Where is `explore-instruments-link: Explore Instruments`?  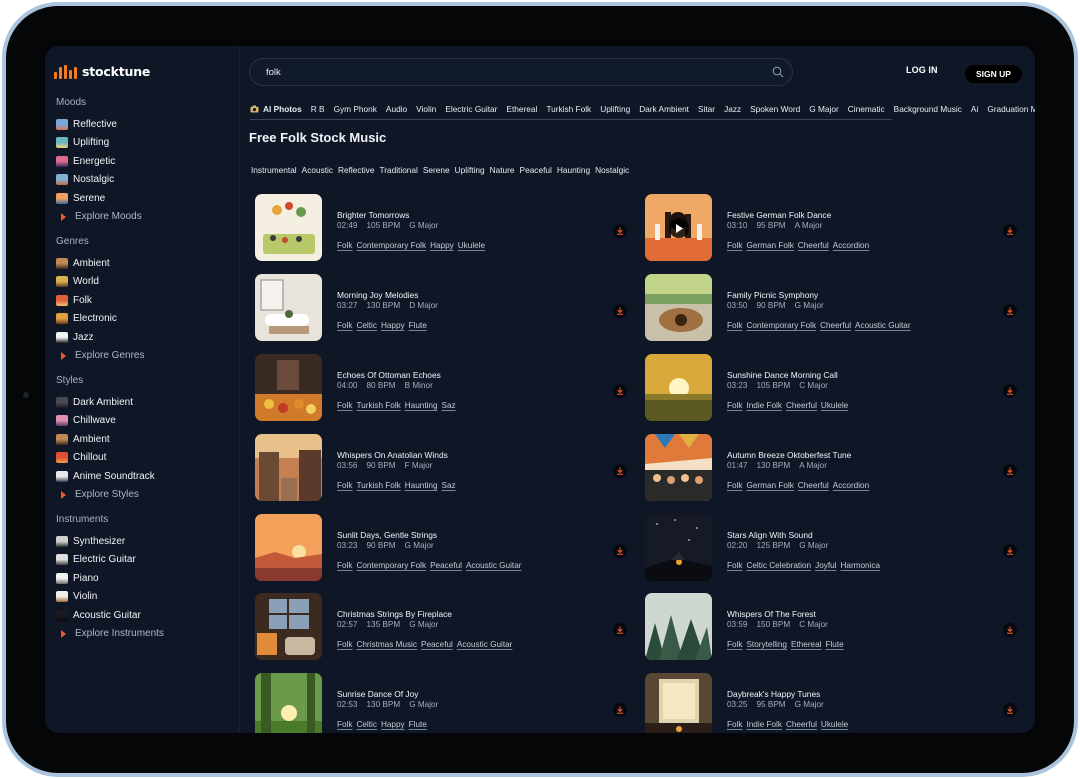
explore-instruments-link: Explore Instruments is located at coordinates (110, 634).